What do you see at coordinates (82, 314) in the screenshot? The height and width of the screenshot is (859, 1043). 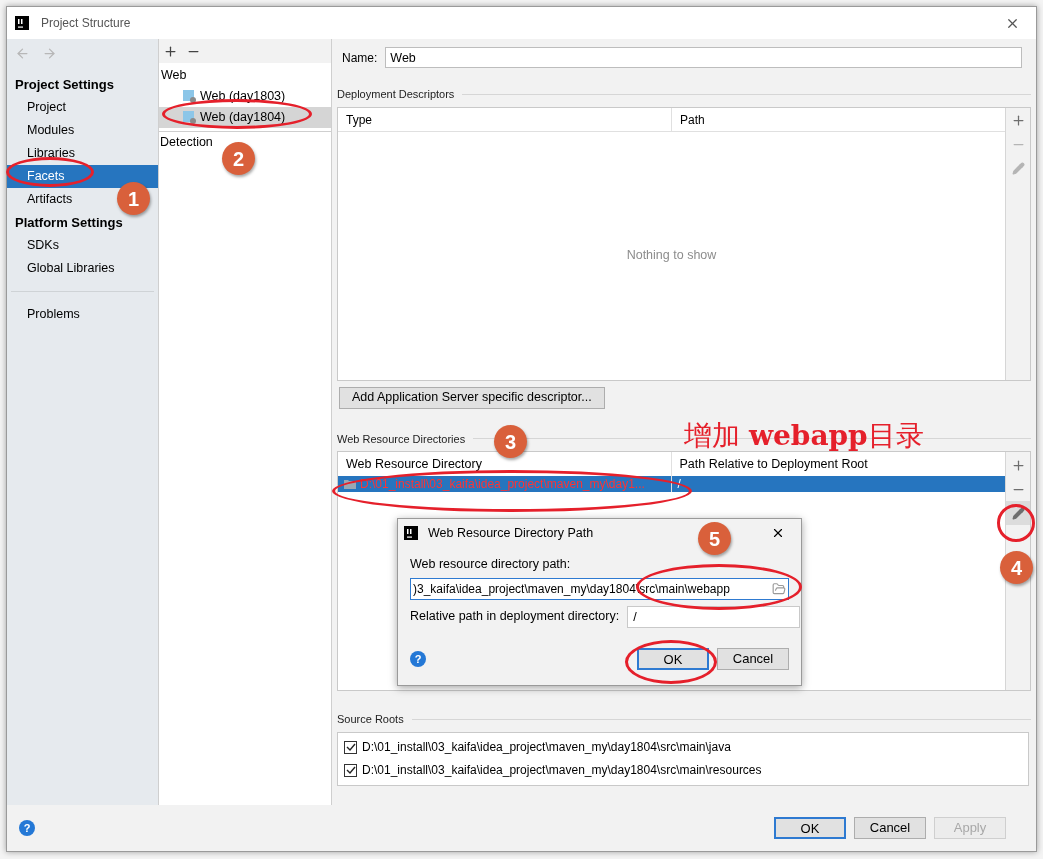 I see `sidebar-item: Problems` at bounding box center [82, 314].